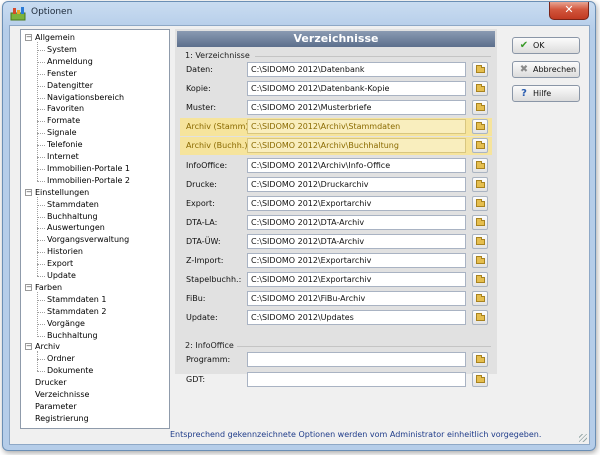  What do you see at coordinates (356, 146) in the screenshot?
I see `directory-path-field: C:\SIDOMO 2012\Archiv\Buchhaltung` at bounding box center [356, 146].